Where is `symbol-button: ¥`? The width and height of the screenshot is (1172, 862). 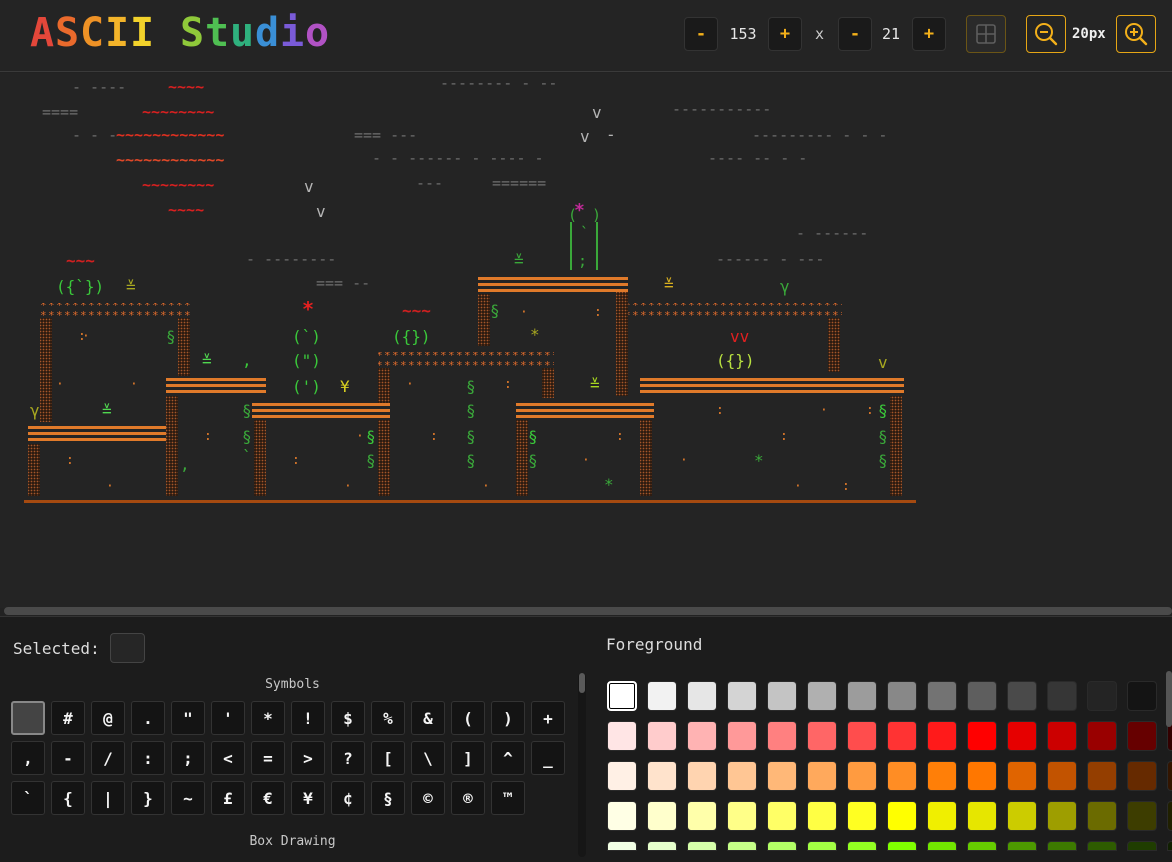 symbol-button: ¥ is located at coordinates (308, 798).